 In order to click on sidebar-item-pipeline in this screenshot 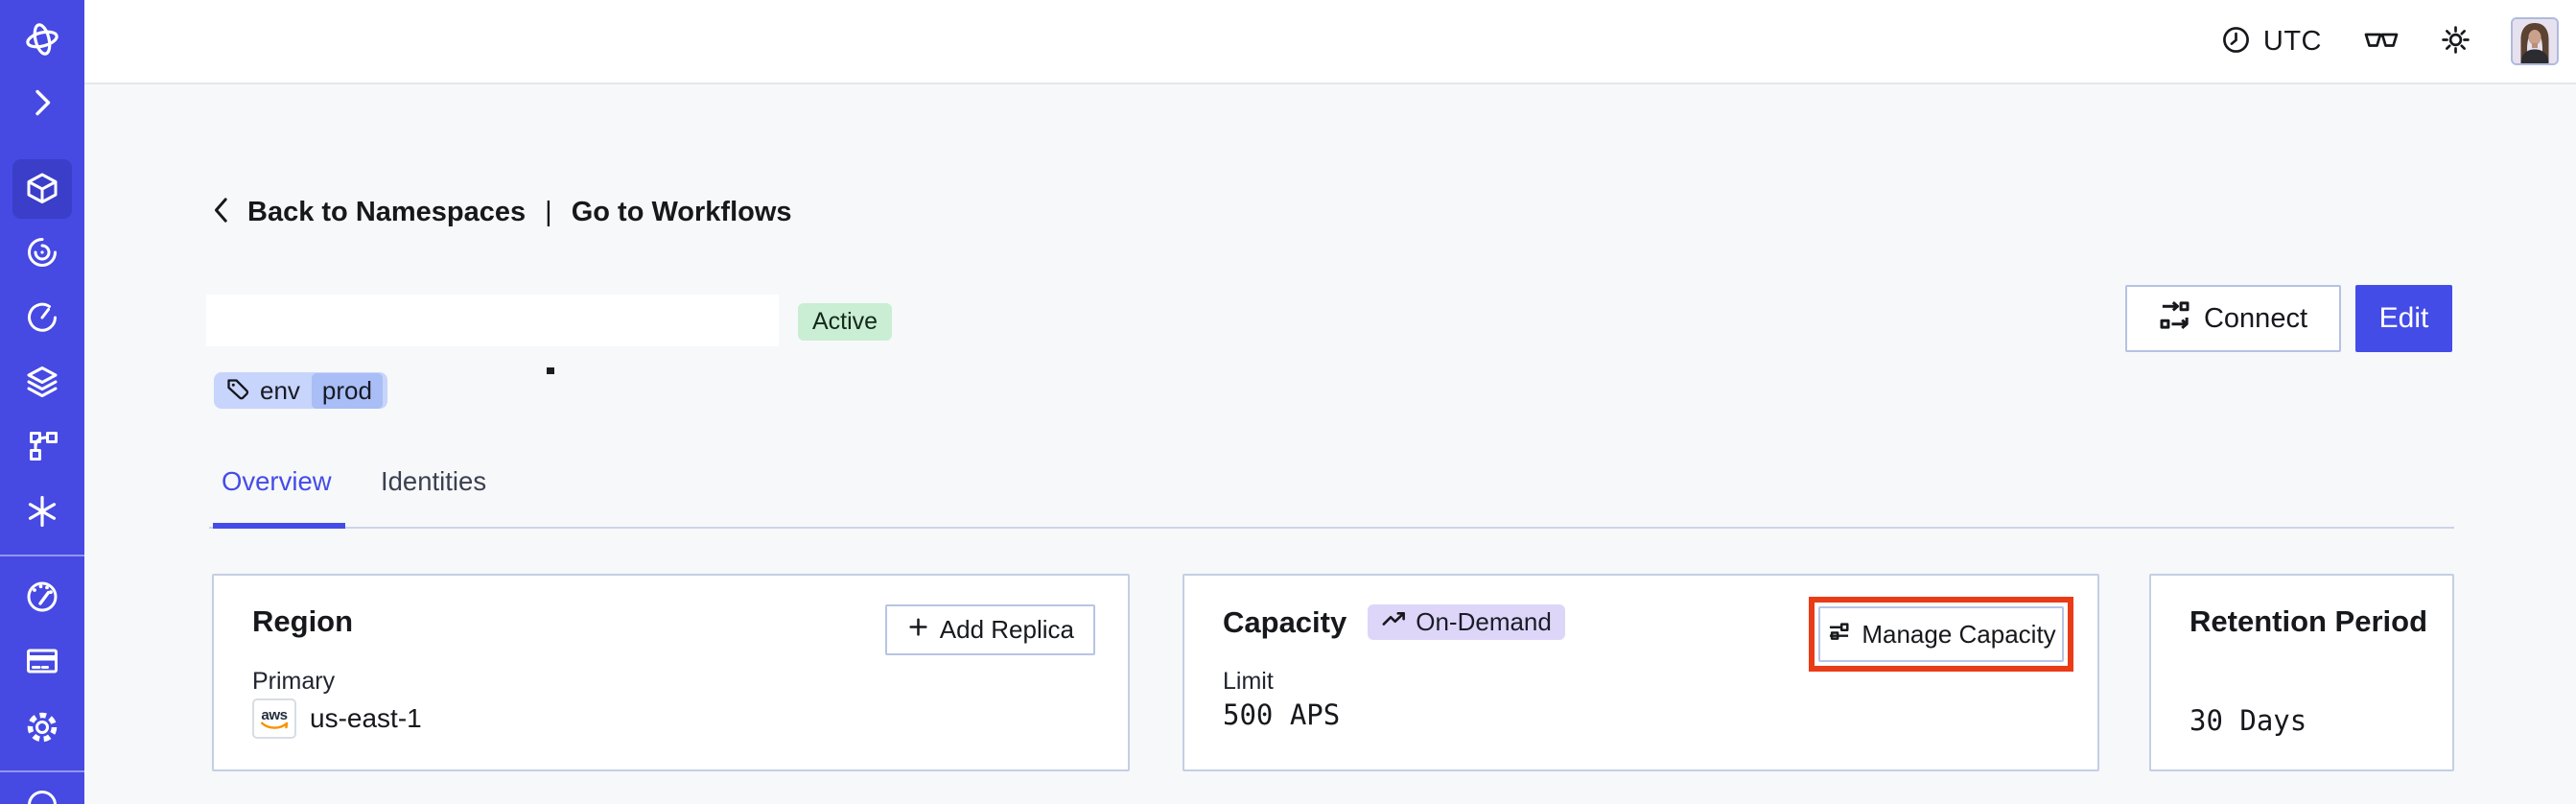, I will do `click(42, 447)`.